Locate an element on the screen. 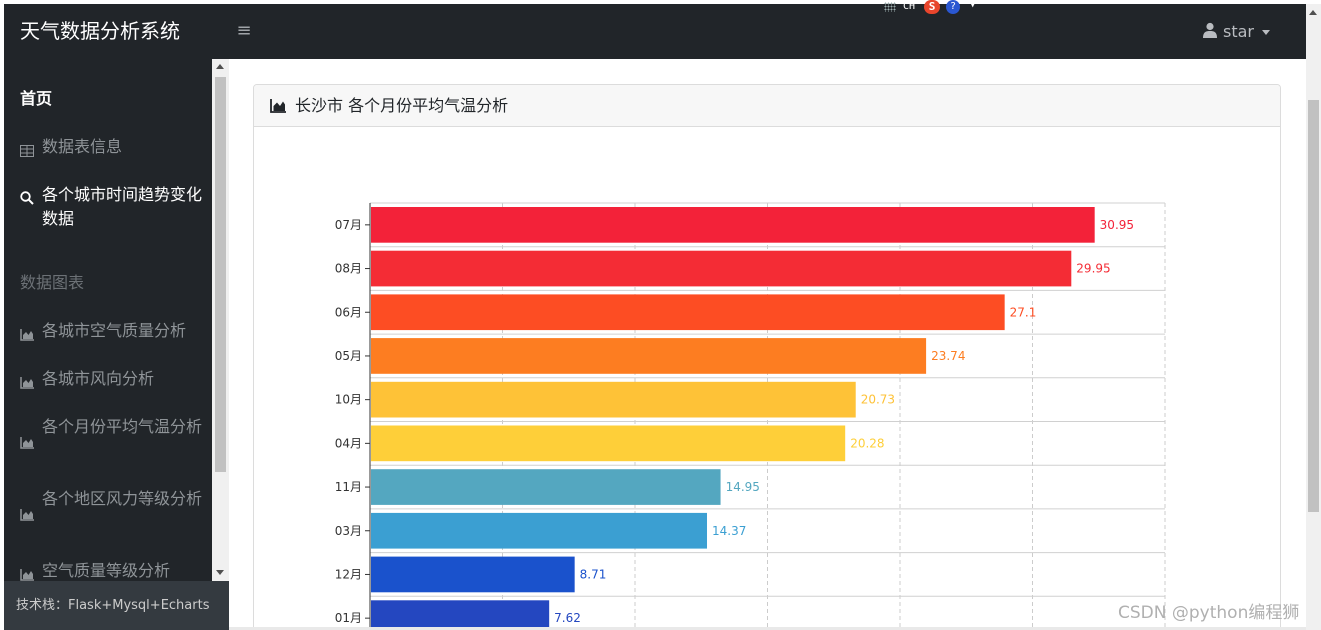 This screenshot has width=1321, height=630. menu-toggle-icon: ≡ is located at coordinates (244, 31).